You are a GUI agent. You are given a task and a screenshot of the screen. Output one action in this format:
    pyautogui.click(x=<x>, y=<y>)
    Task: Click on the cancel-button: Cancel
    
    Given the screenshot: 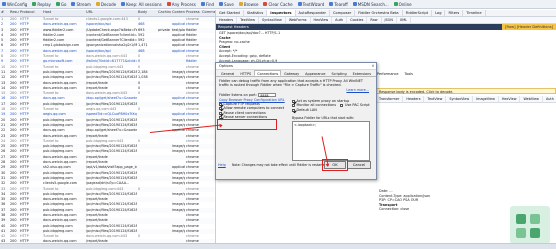 What is the action you would take?
    pyautogui.click(x=359, y=165)
    